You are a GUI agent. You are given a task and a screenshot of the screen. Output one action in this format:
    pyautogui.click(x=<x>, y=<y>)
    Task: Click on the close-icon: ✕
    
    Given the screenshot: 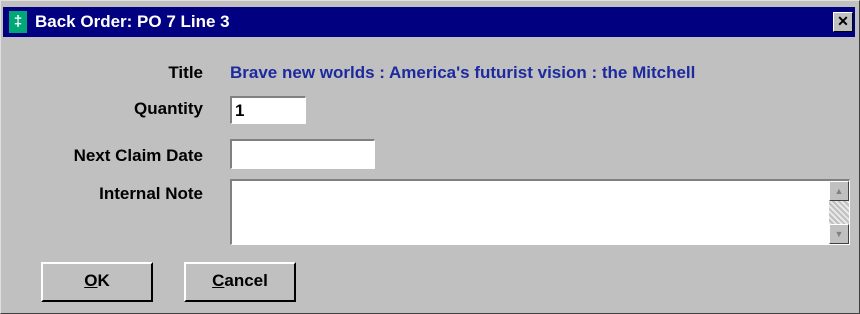 What is the action you would take?
    pyautogui.click(x=843, y=22)
    